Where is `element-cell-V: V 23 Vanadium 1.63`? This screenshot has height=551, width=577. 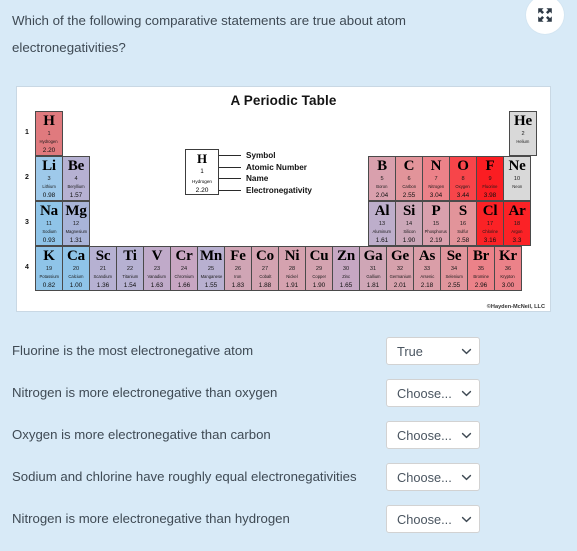 element-cell-V: V 23 Vanadium 1.63 is located at coordinates (157, 268).